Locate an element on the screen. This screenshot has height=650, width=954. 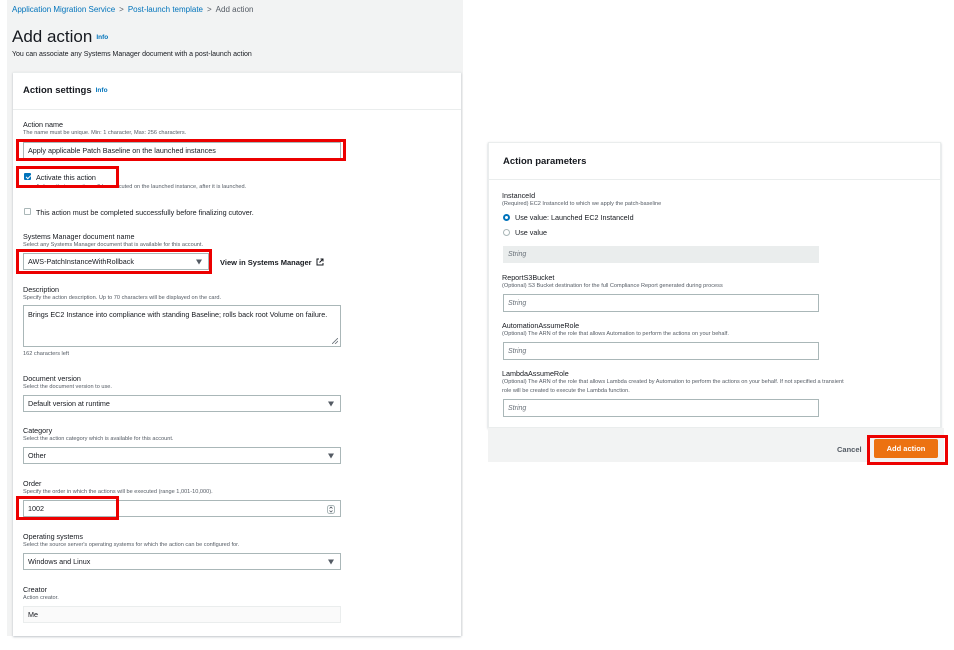
page-info-link: Info is located at coordinates (102, 37).